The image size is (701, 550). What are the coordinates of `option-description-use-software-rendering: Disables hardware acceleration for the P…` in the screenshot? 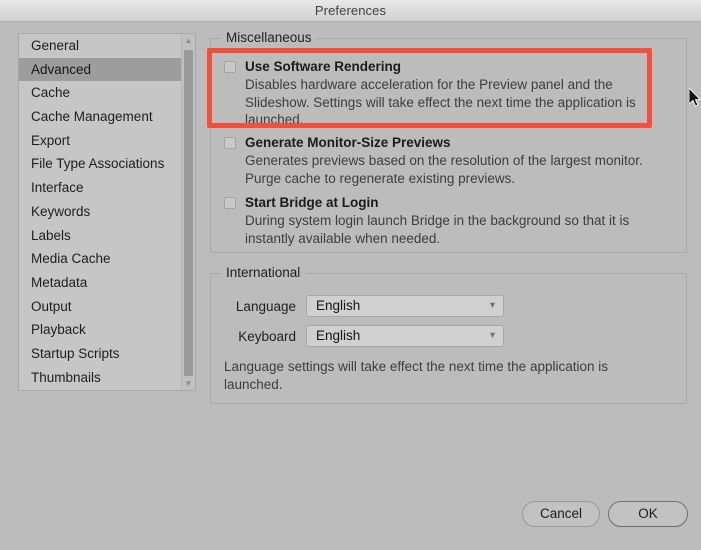 It's located at (440, 102).